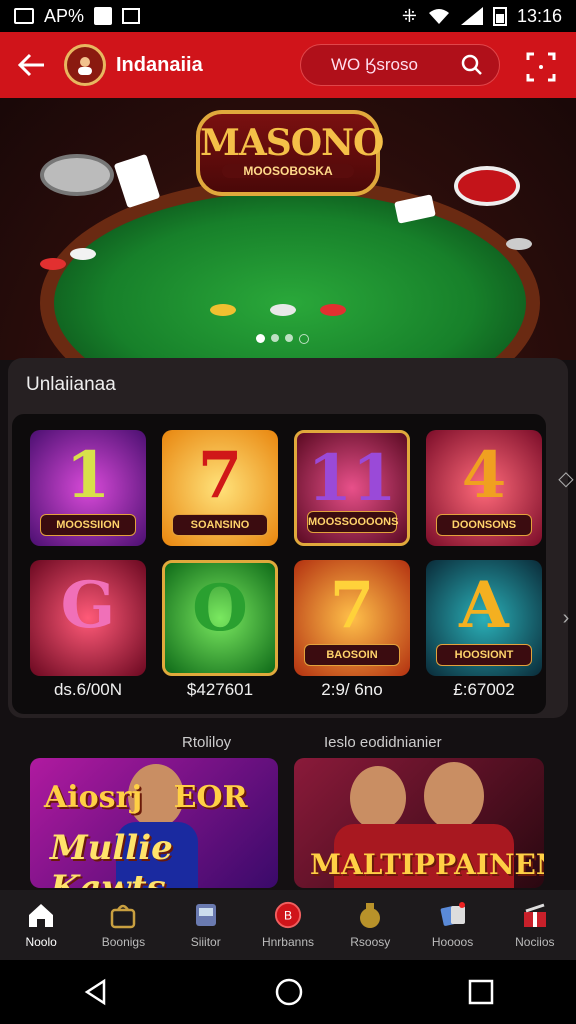  I want to click on tile-label: DOONSONS, so click(484, 525).